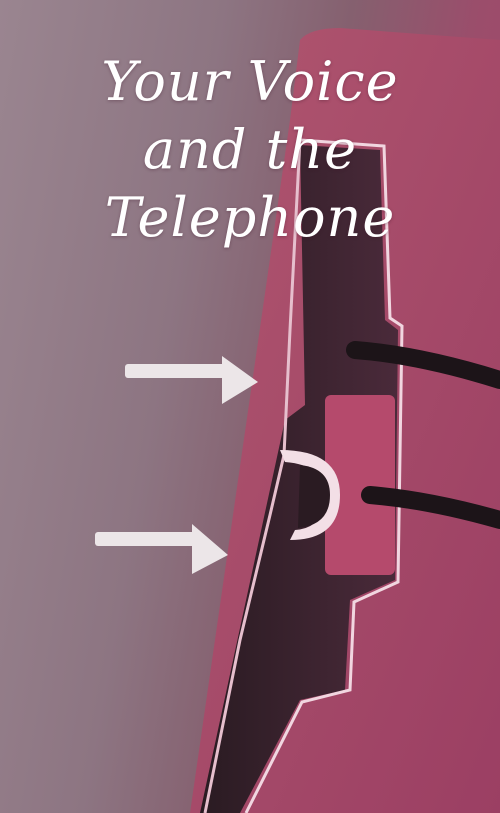 The width and height of the screenshot is (500, 813). I want to click on title-line-2: and the, so click(250, 149).